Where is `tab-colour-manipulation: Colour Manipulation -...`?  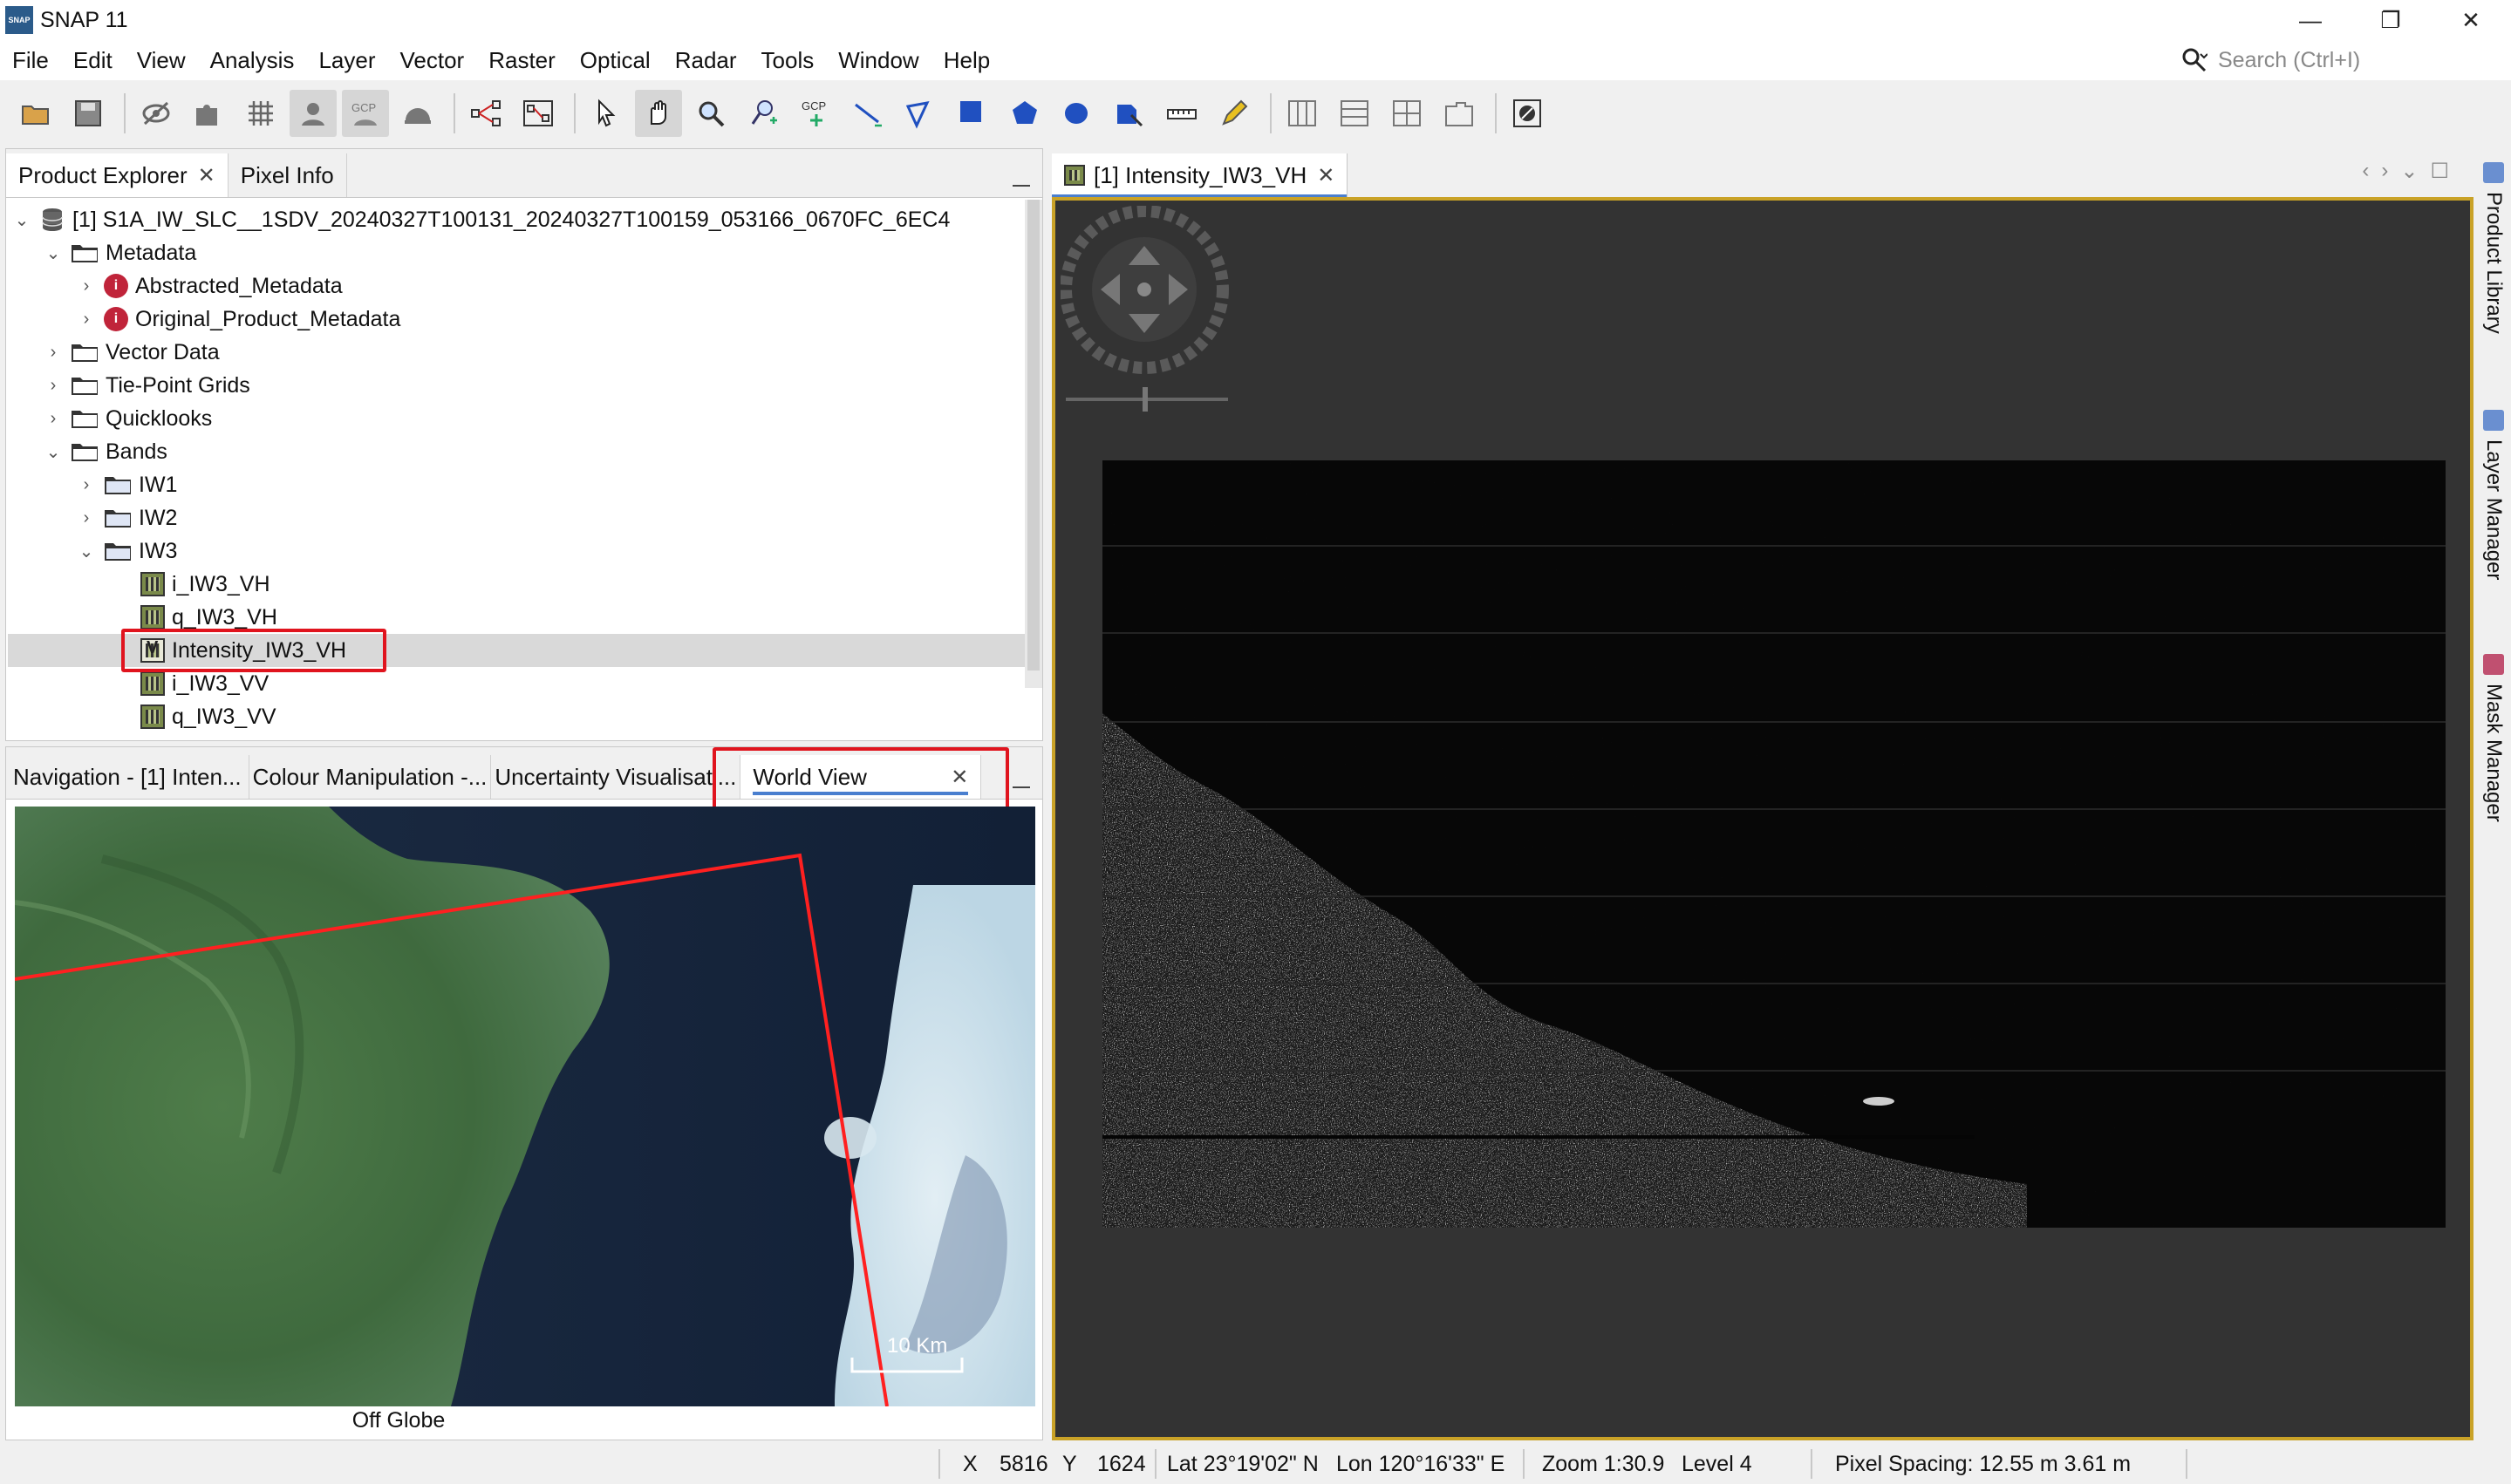 tab-colour-manipulation: Colour Manipulation -... is located at coordinates (370, 777).